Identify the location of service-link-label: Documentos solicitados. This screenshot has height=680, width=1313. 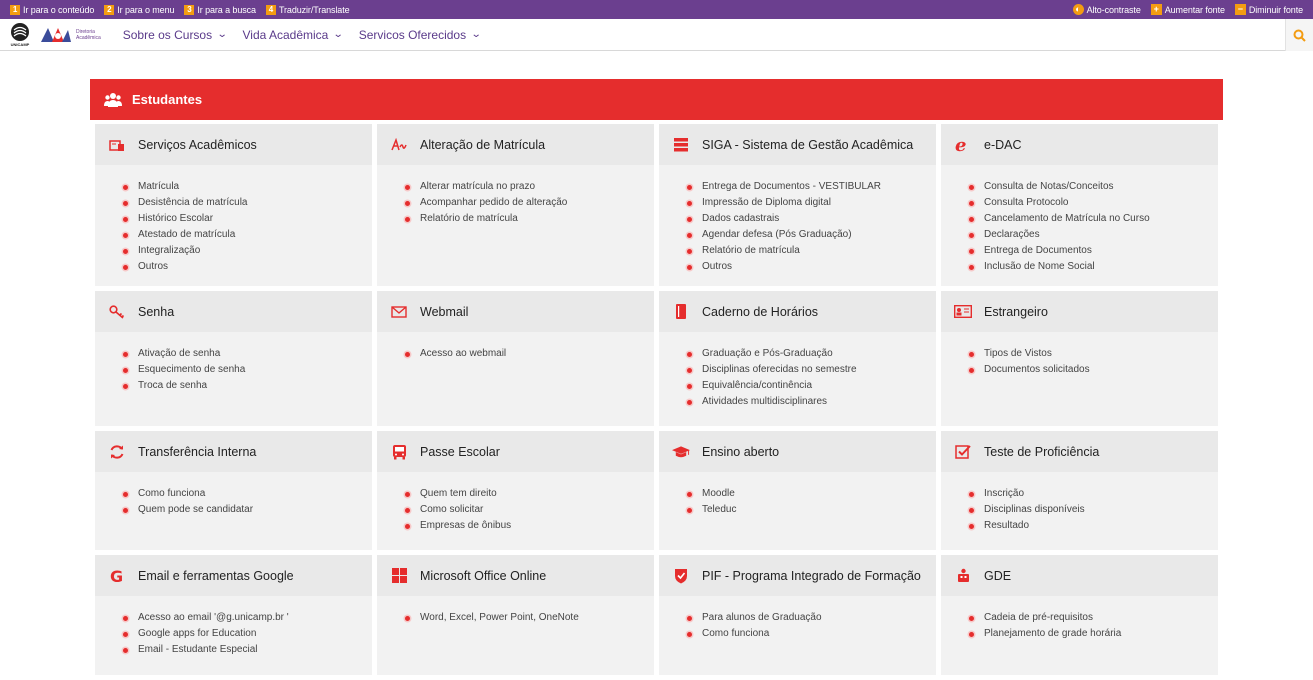
(1037, 369).